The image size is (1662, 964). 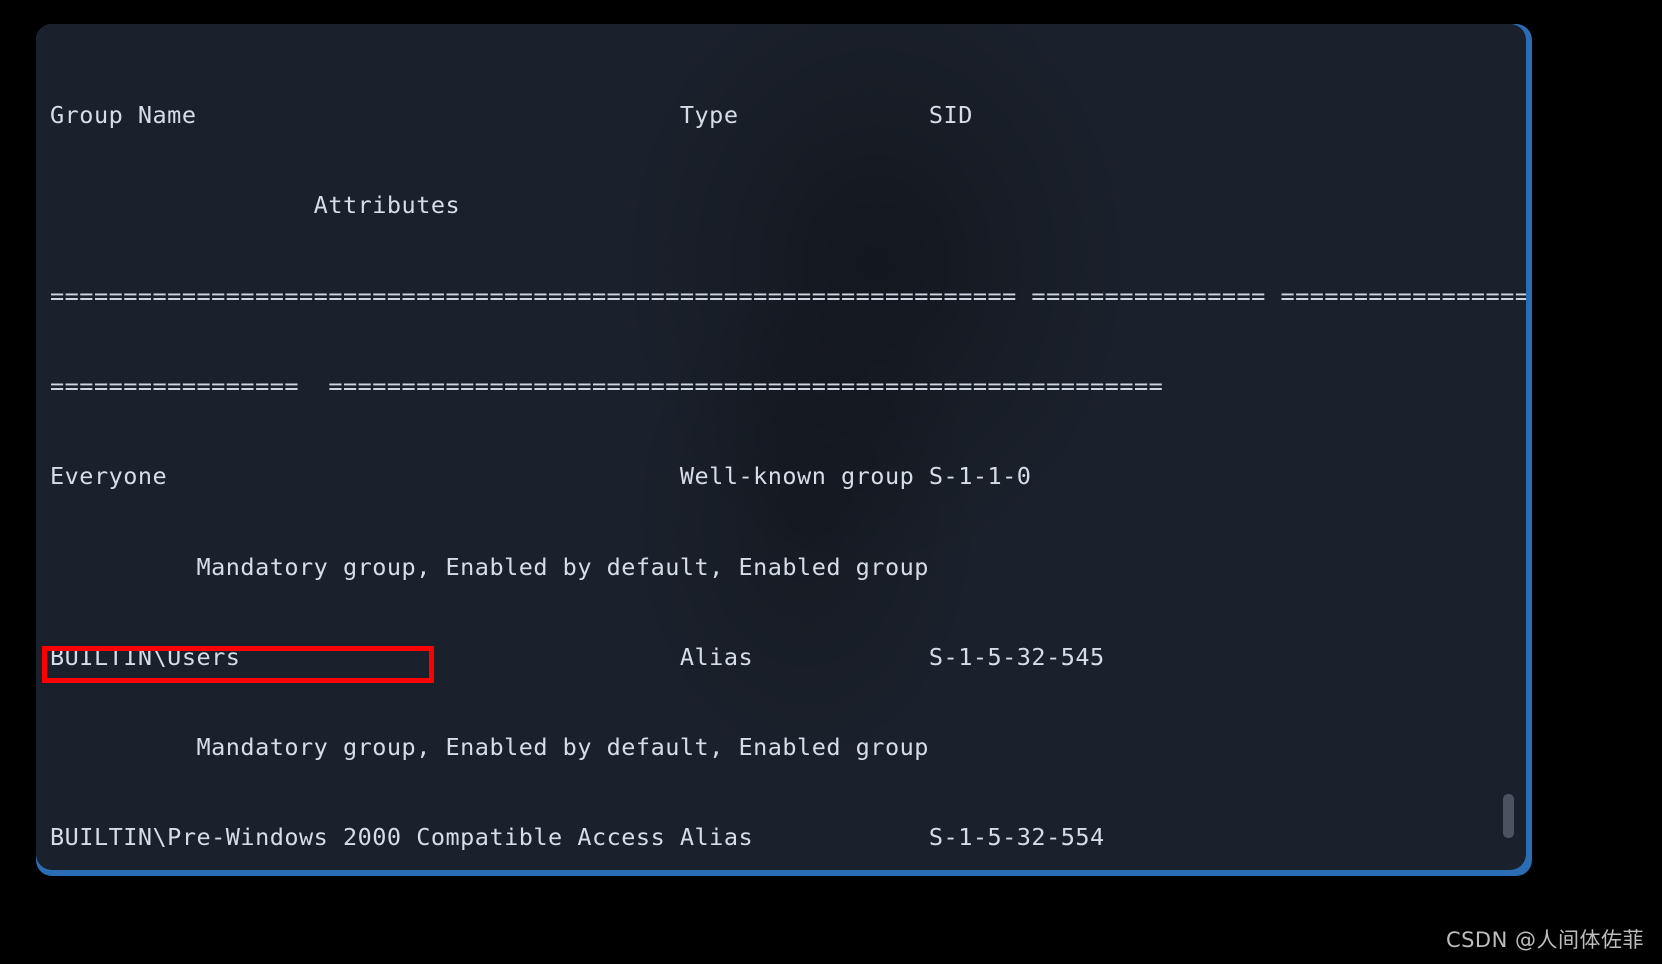 I want to click on scrollbar-thumb, so click(x=1508, y=816).